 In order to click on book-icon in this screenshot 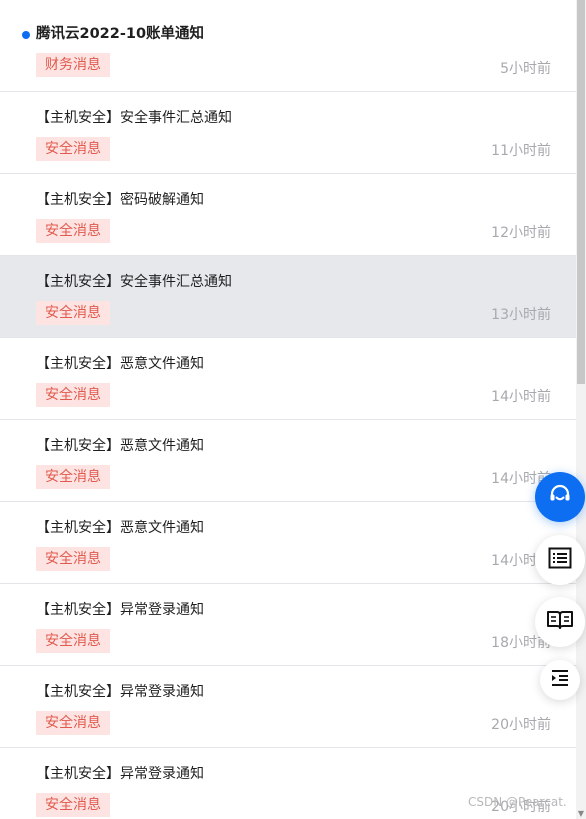, I will do `click(560, 622)`.